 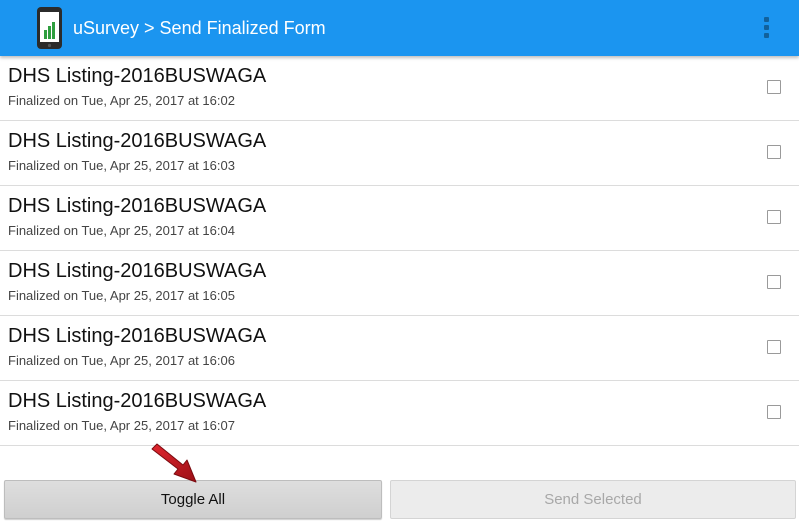 What do you see at coordinates (121, 230) in the screenshot?
I see `form-finalized-date: Finalized on Tue, Apr 25, 2017 at 16:04` at bounding box center [121, 230].